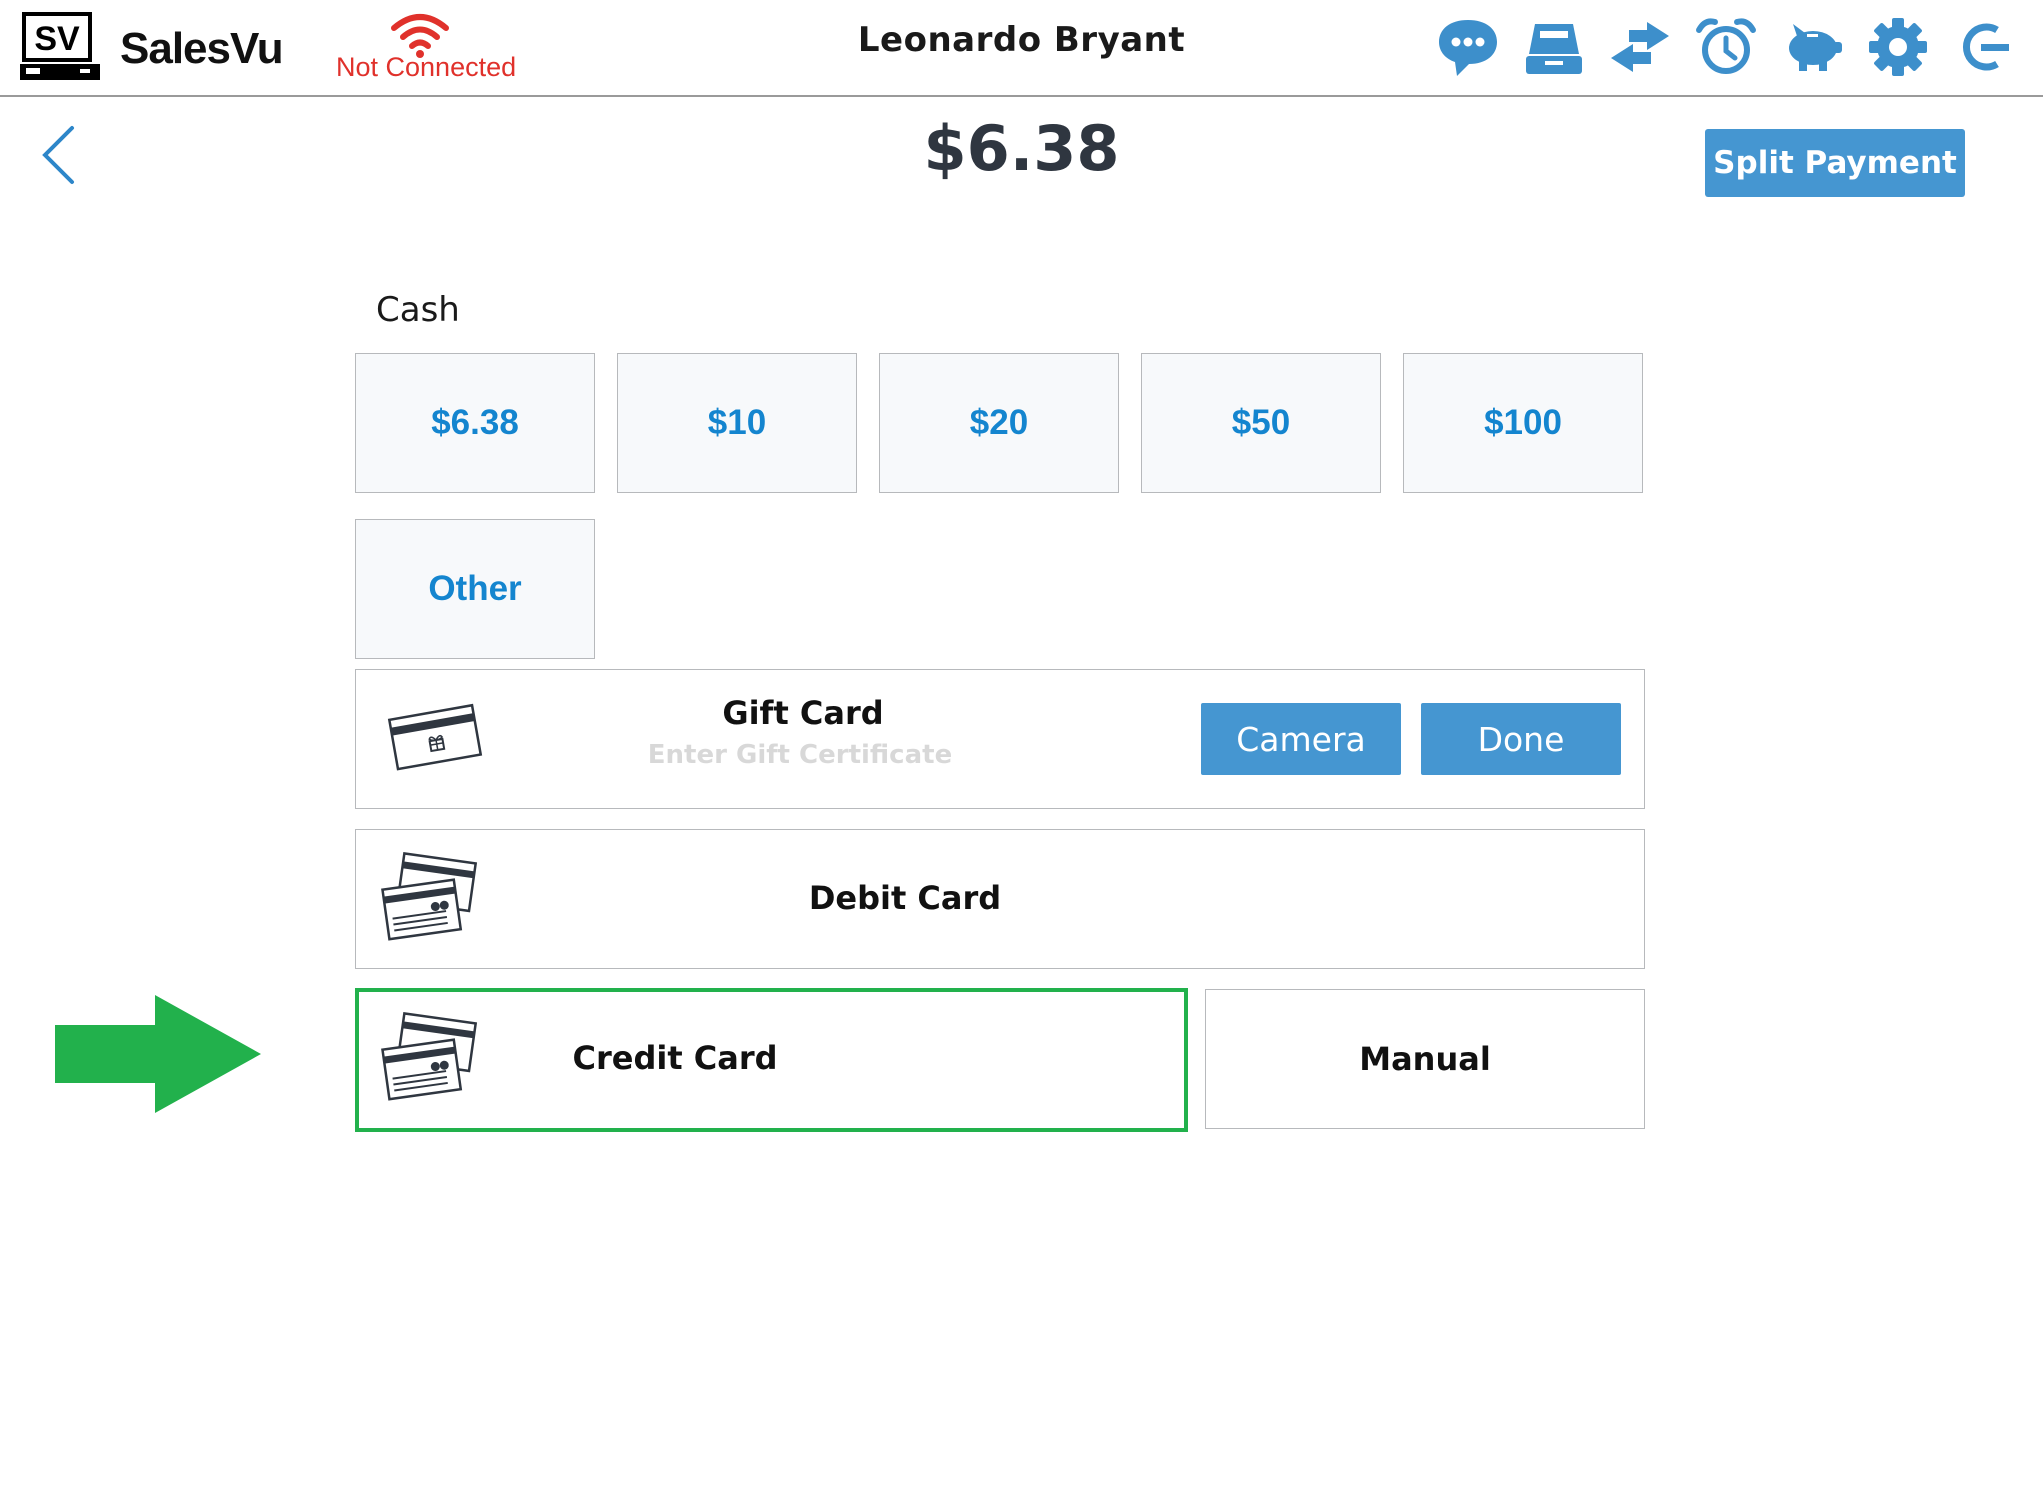 This screenshot has height=1499, width=2043. I want to click on gift-certificate-input: Enter Gift Certificate, so click(800, 755).